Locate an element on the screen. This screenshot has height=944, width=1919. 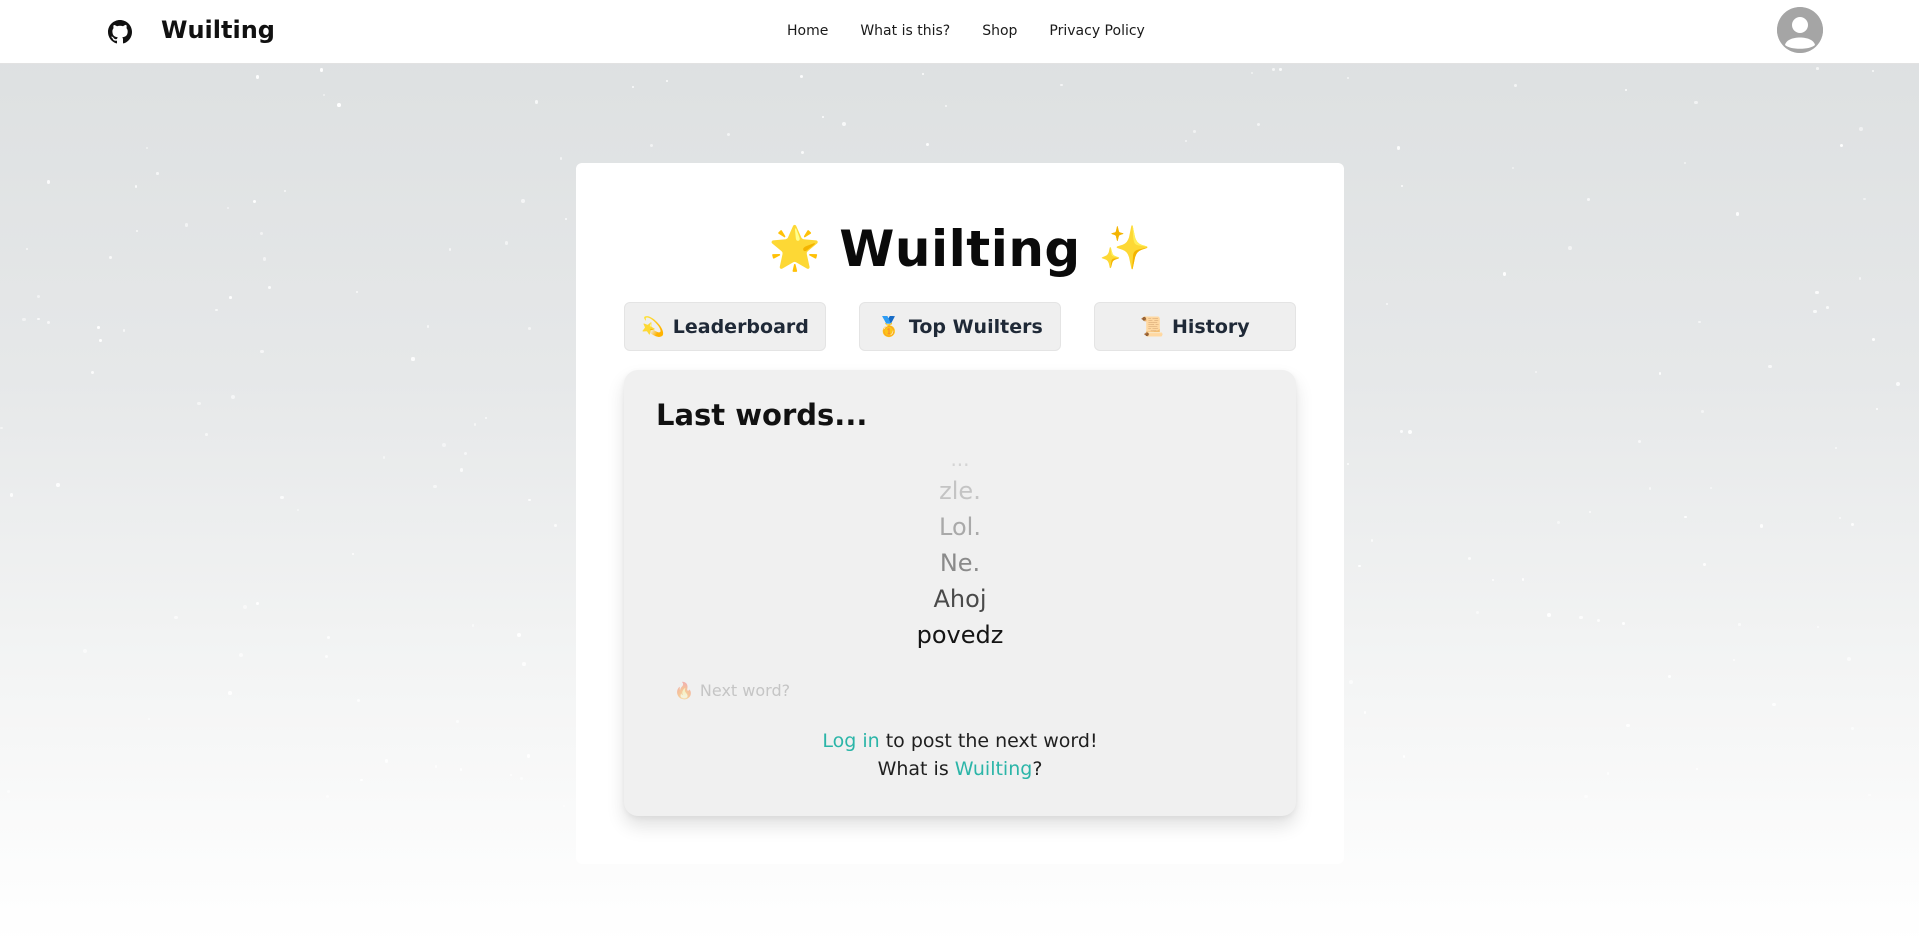
login-prompt: Log in to post the next word! is located at coordinates (960, 741).